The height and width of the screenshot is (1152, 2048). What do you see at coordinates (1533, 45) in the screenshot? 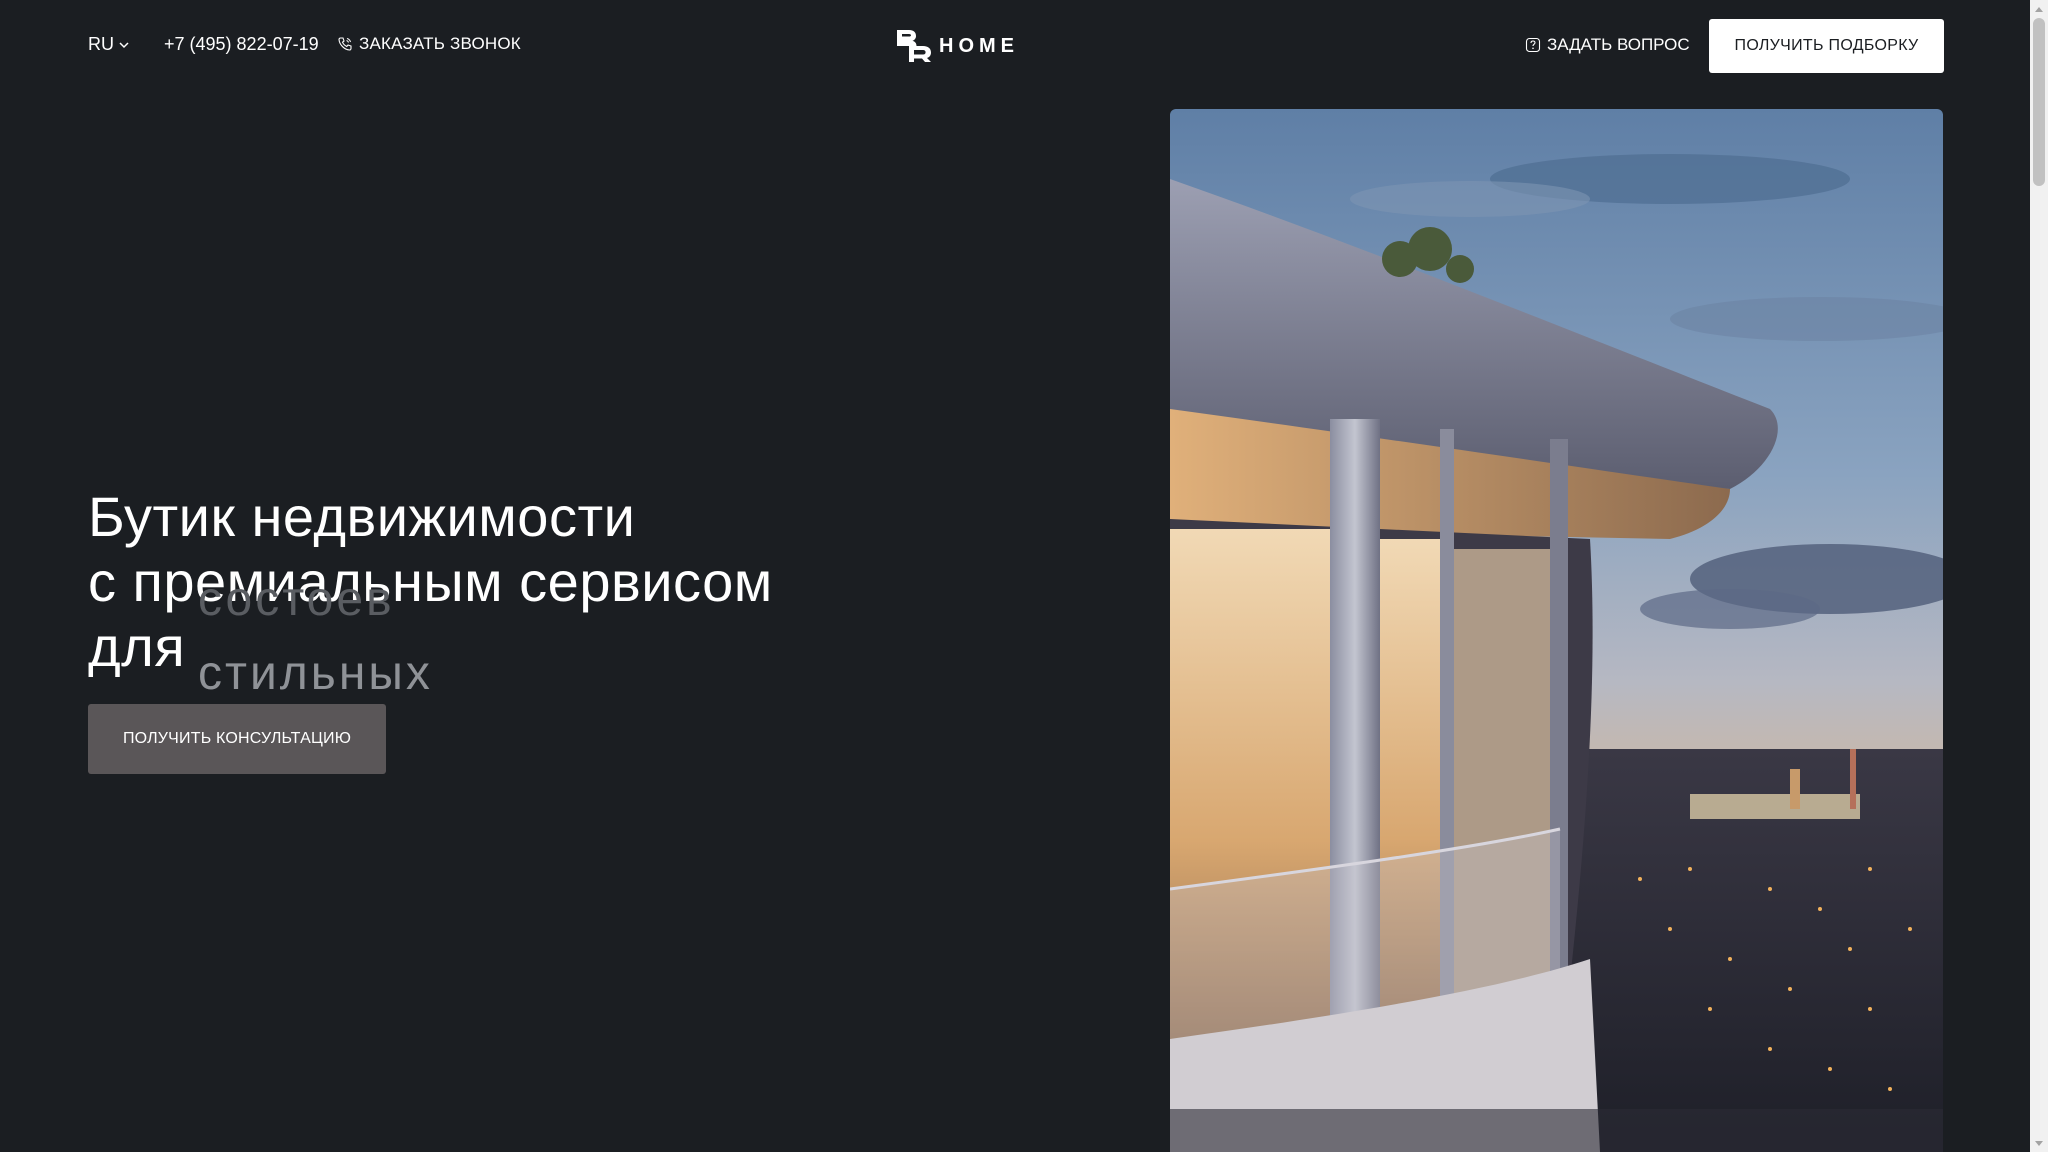
I see `question-icon` at bounding box center [1533, 45].